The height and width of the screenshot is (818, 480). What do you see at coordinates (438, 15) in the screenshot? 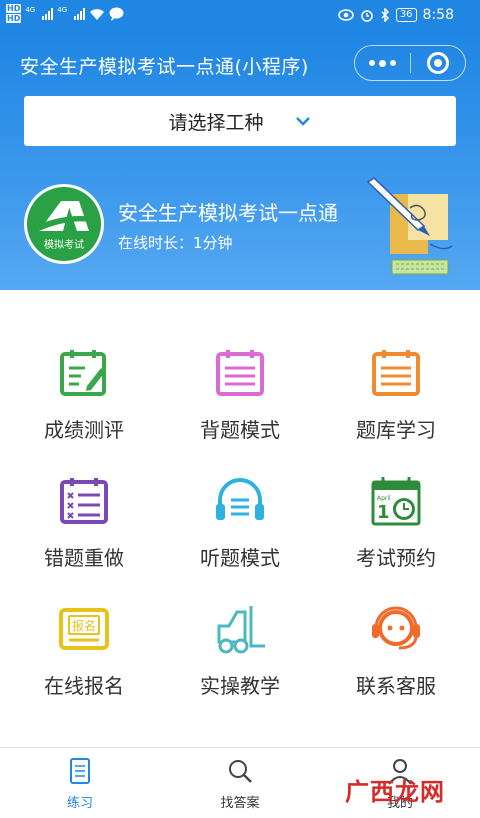
I see `clock: 8:58` at bounding box center [438, 15].